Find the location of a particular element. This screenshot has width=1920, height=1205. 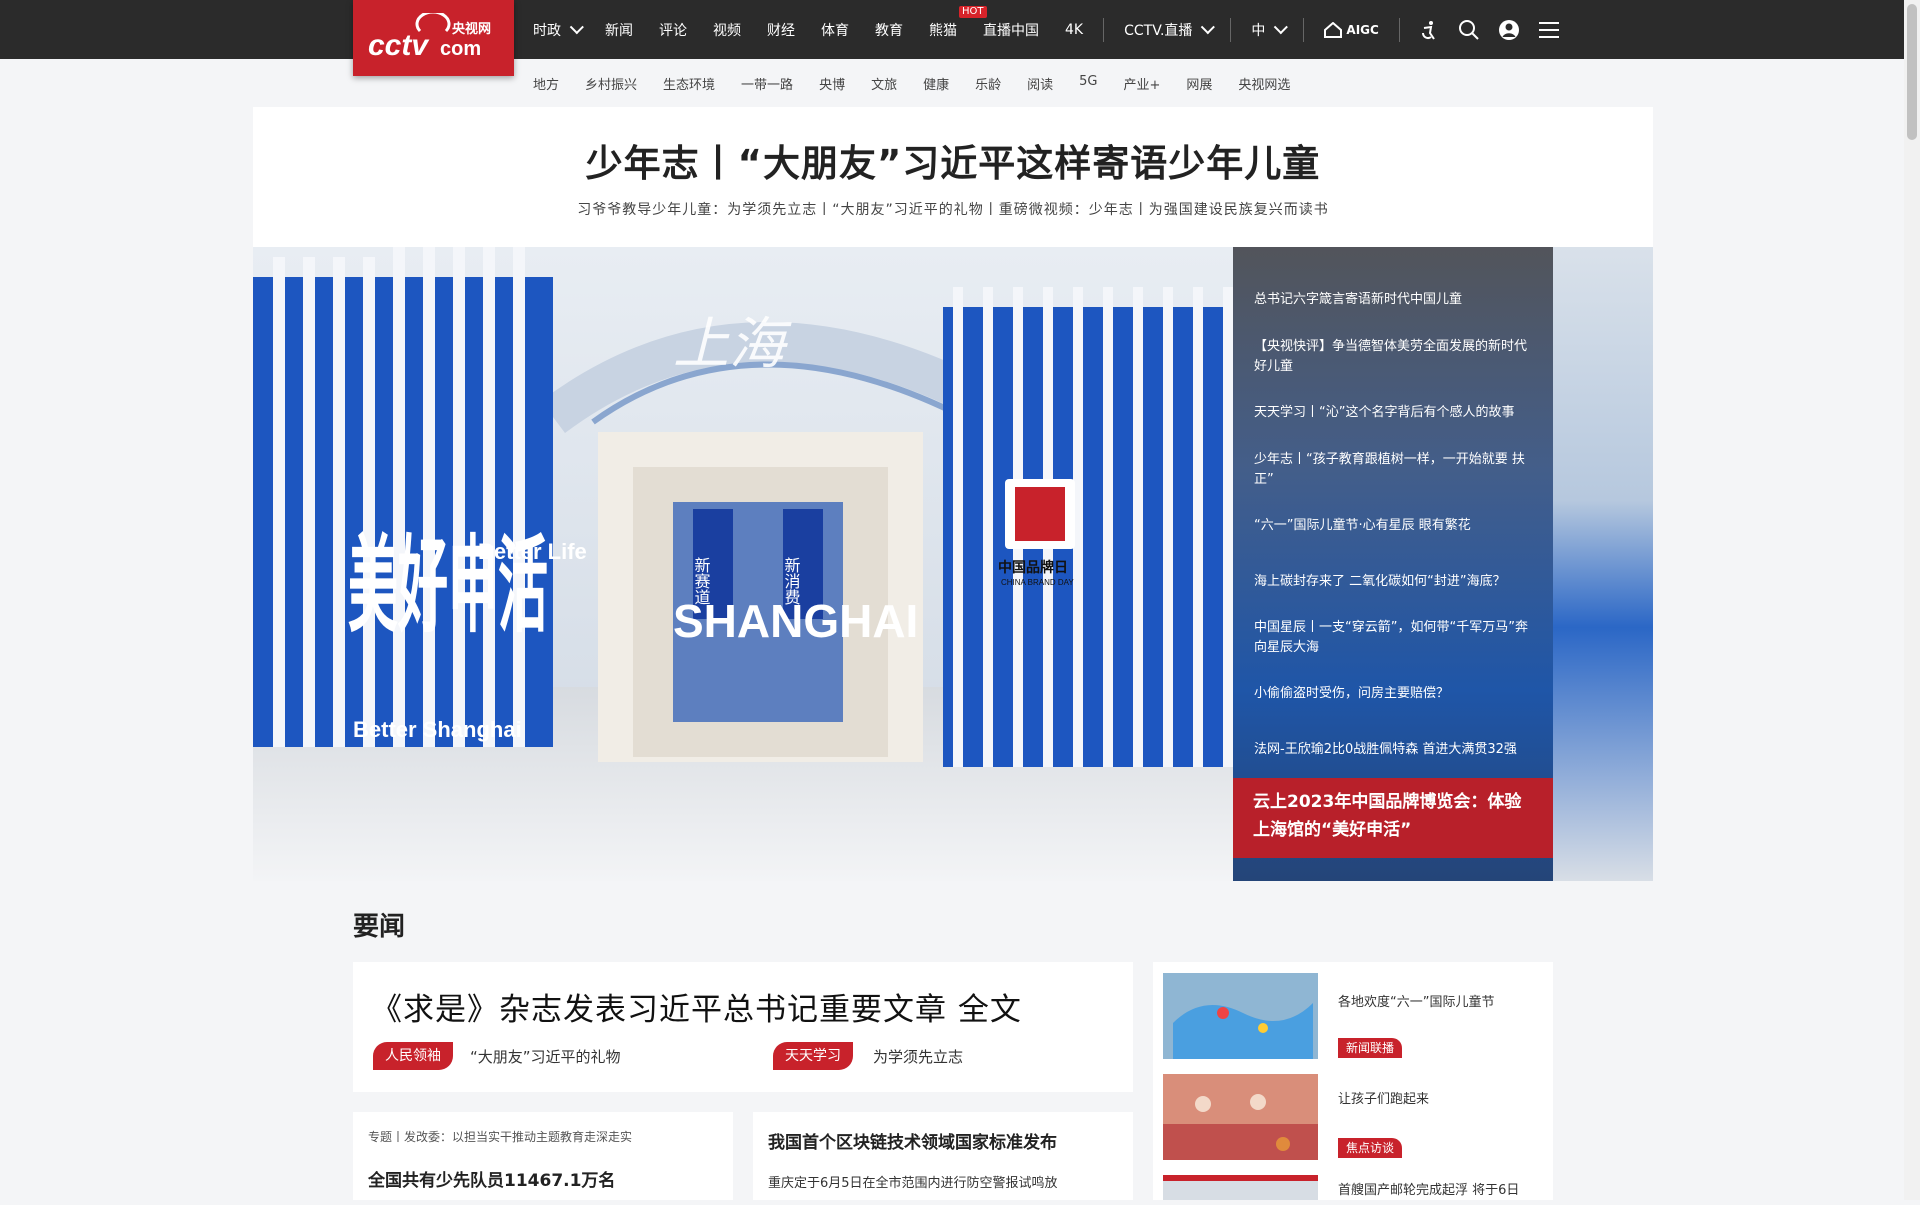

nav-item-finance: 财经 is located at coordinates (781, 30).